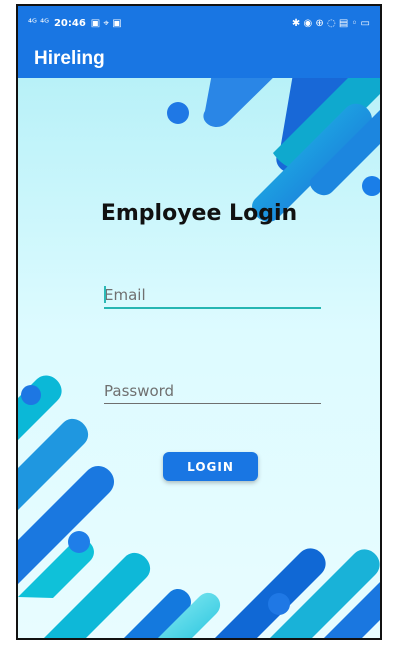  I want to click on password-field, so click(212, 391).